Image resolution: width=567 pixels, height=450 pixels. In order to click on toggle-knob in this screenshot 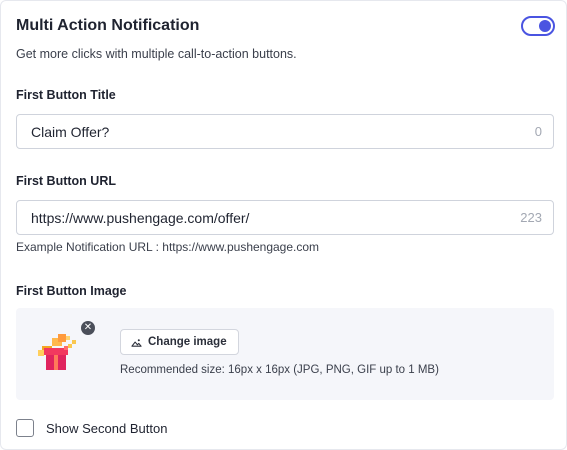, I will do `click(545, 26)`.